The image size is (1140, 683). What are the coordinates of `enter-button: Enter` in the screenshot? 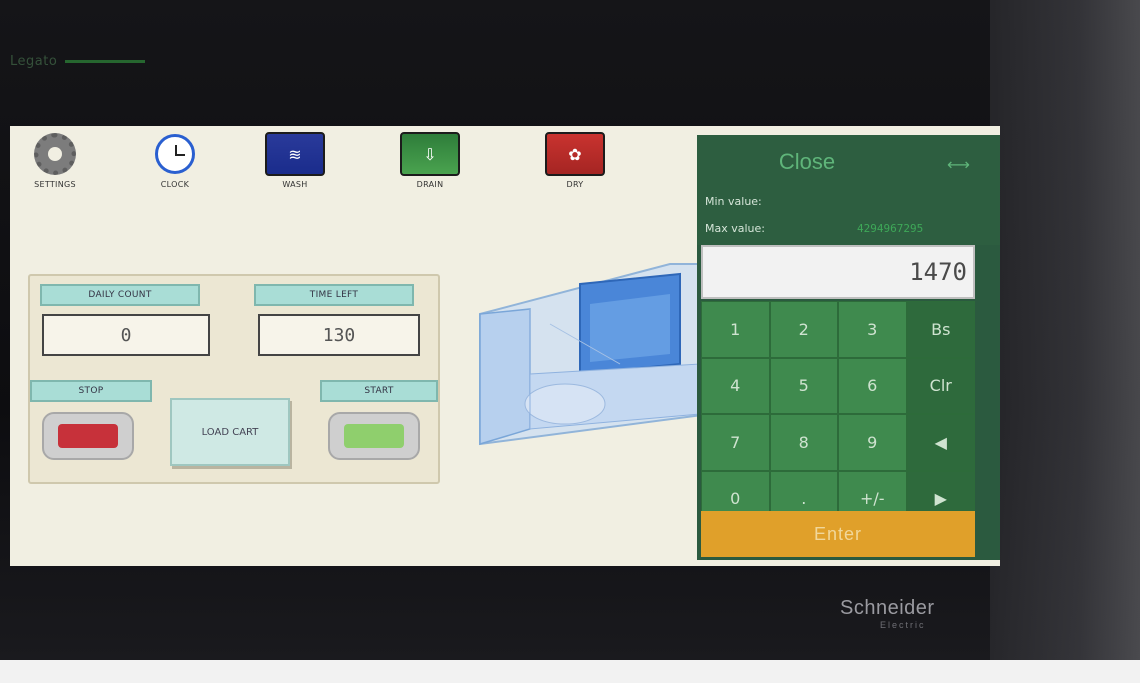 It's located at (838, 534).